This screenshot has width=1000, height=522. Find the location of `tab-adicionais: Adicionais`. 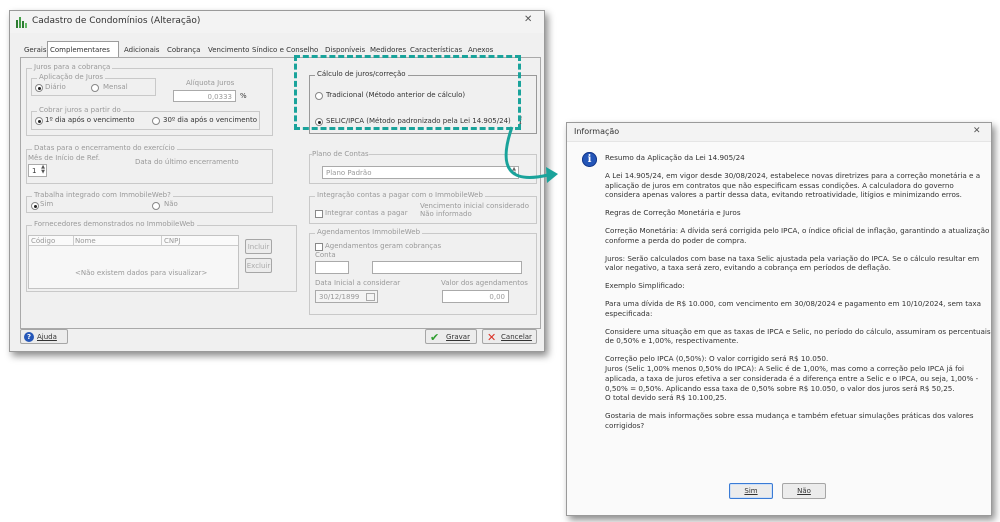

tab-adicionais: Adicionais is located at coordinates (141, 50).